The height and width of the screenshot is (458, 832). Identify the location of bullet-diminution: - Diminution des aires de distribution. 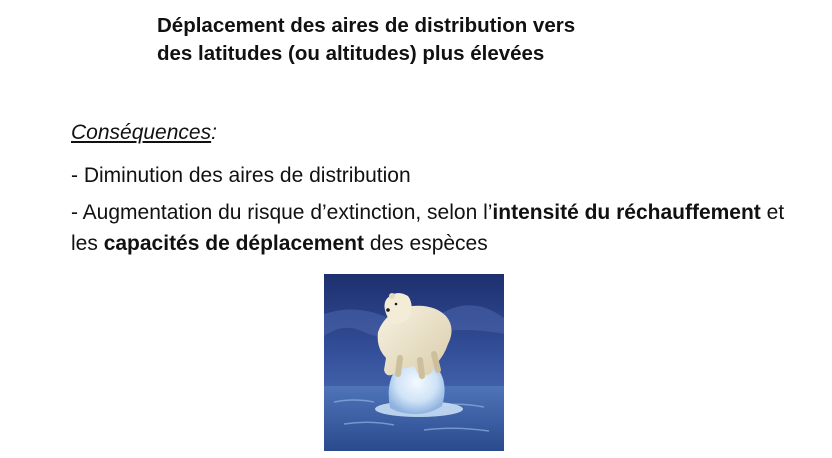
(241, 175).